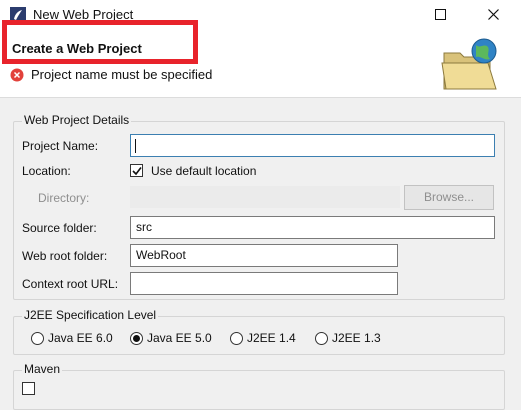 Image resolution: width=521 pixels, height=410 pixels. What do you see at coordinates (271, 338) in the screenshot?
I see `radio-label: J2EE 1.4` at bounding box center [271, 338].